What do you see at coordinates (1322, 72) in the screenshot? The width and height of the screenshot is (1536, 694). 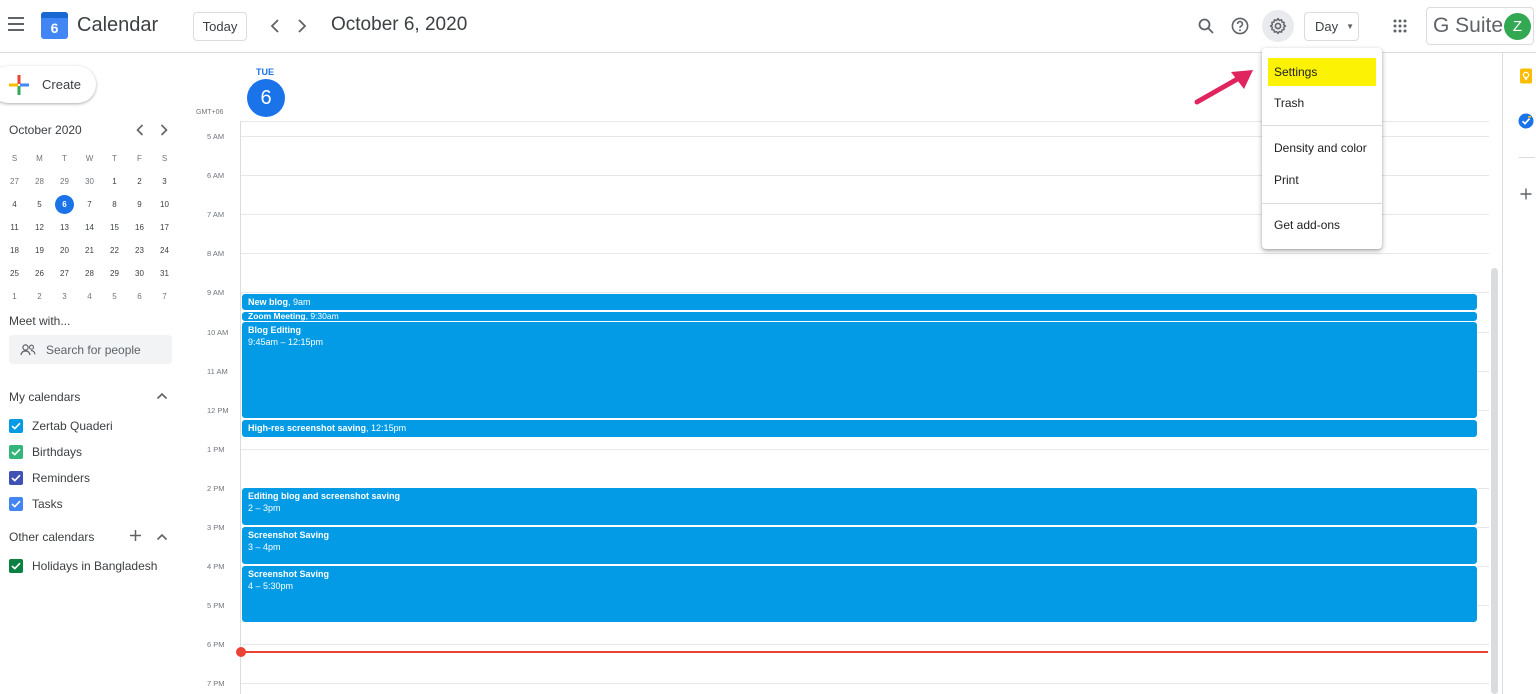 I see `menu-item-settings: Settings` at bounding box center [1322, 72].